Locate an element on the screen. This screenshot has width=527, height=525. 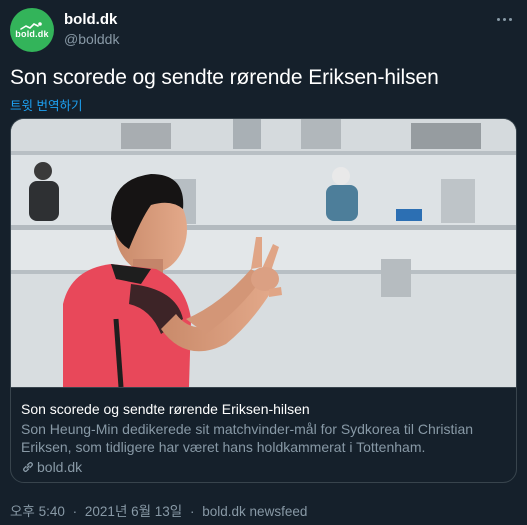
tweet-date: 2021년 6월 13일 is located at coordinates (133, 511).